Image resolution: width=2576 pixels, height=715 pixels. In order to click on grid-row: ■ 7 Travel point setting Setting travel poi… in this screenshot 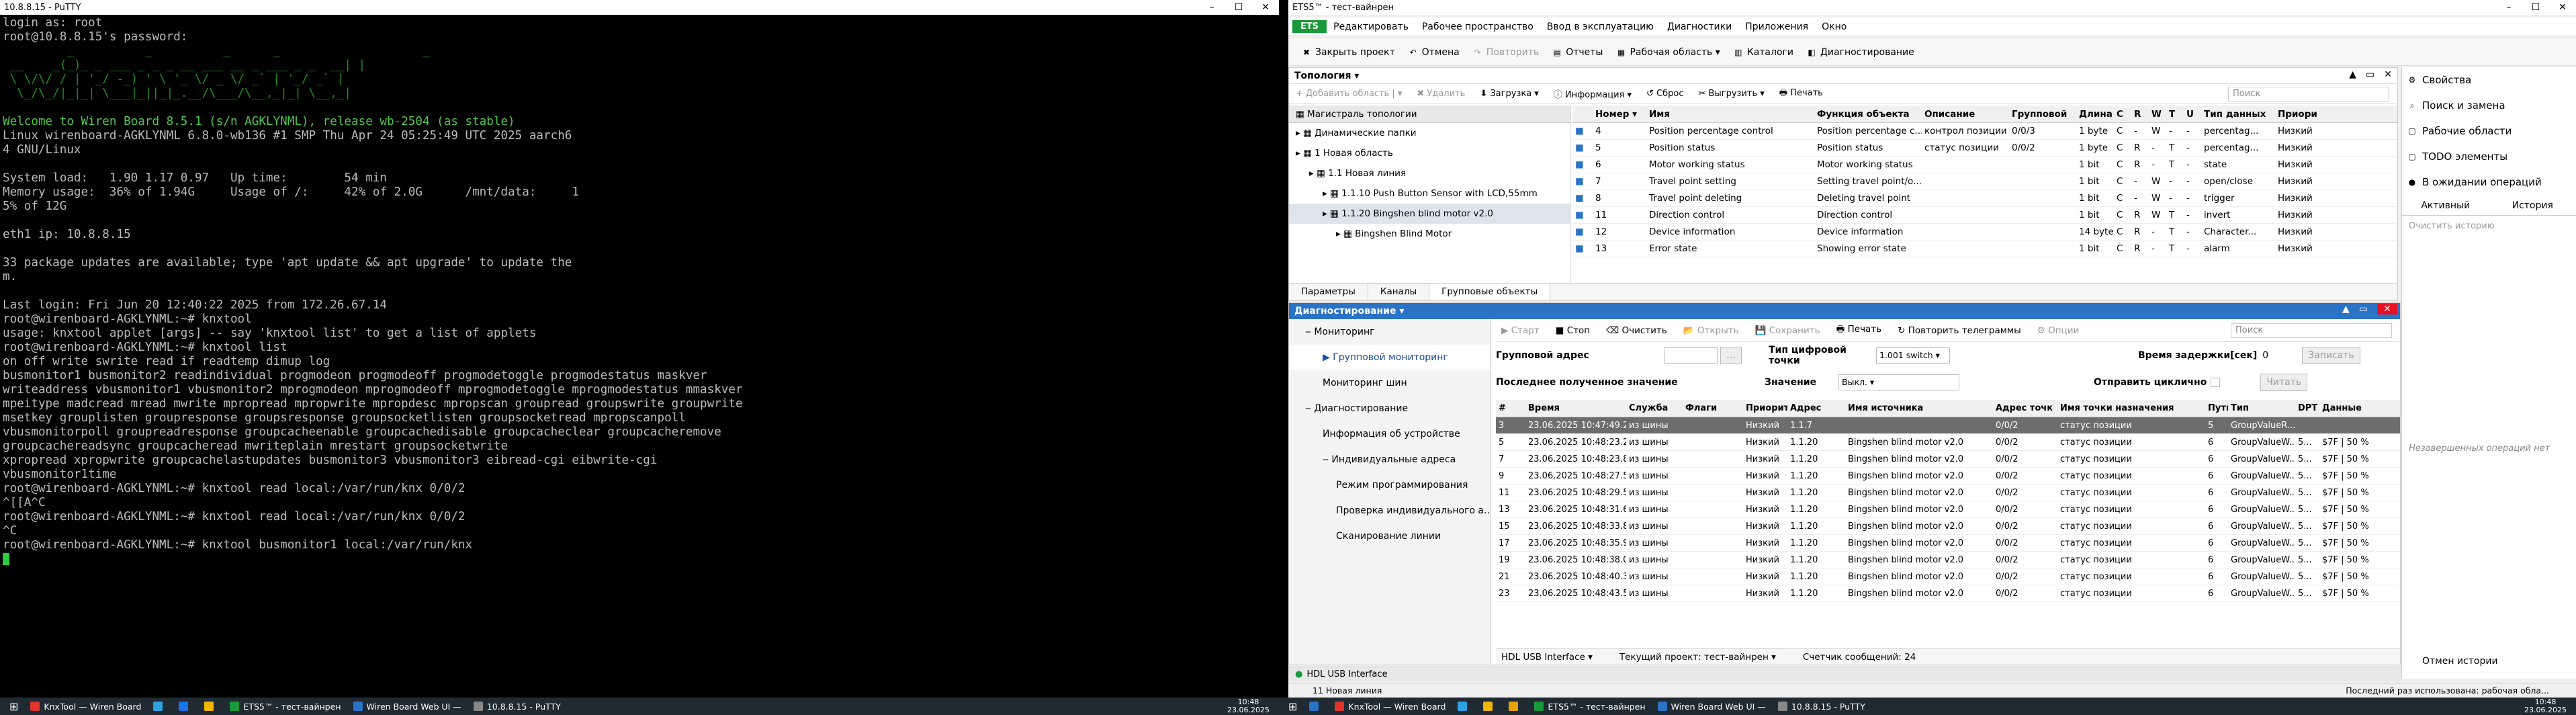, I will do `click(1985, 181)`.